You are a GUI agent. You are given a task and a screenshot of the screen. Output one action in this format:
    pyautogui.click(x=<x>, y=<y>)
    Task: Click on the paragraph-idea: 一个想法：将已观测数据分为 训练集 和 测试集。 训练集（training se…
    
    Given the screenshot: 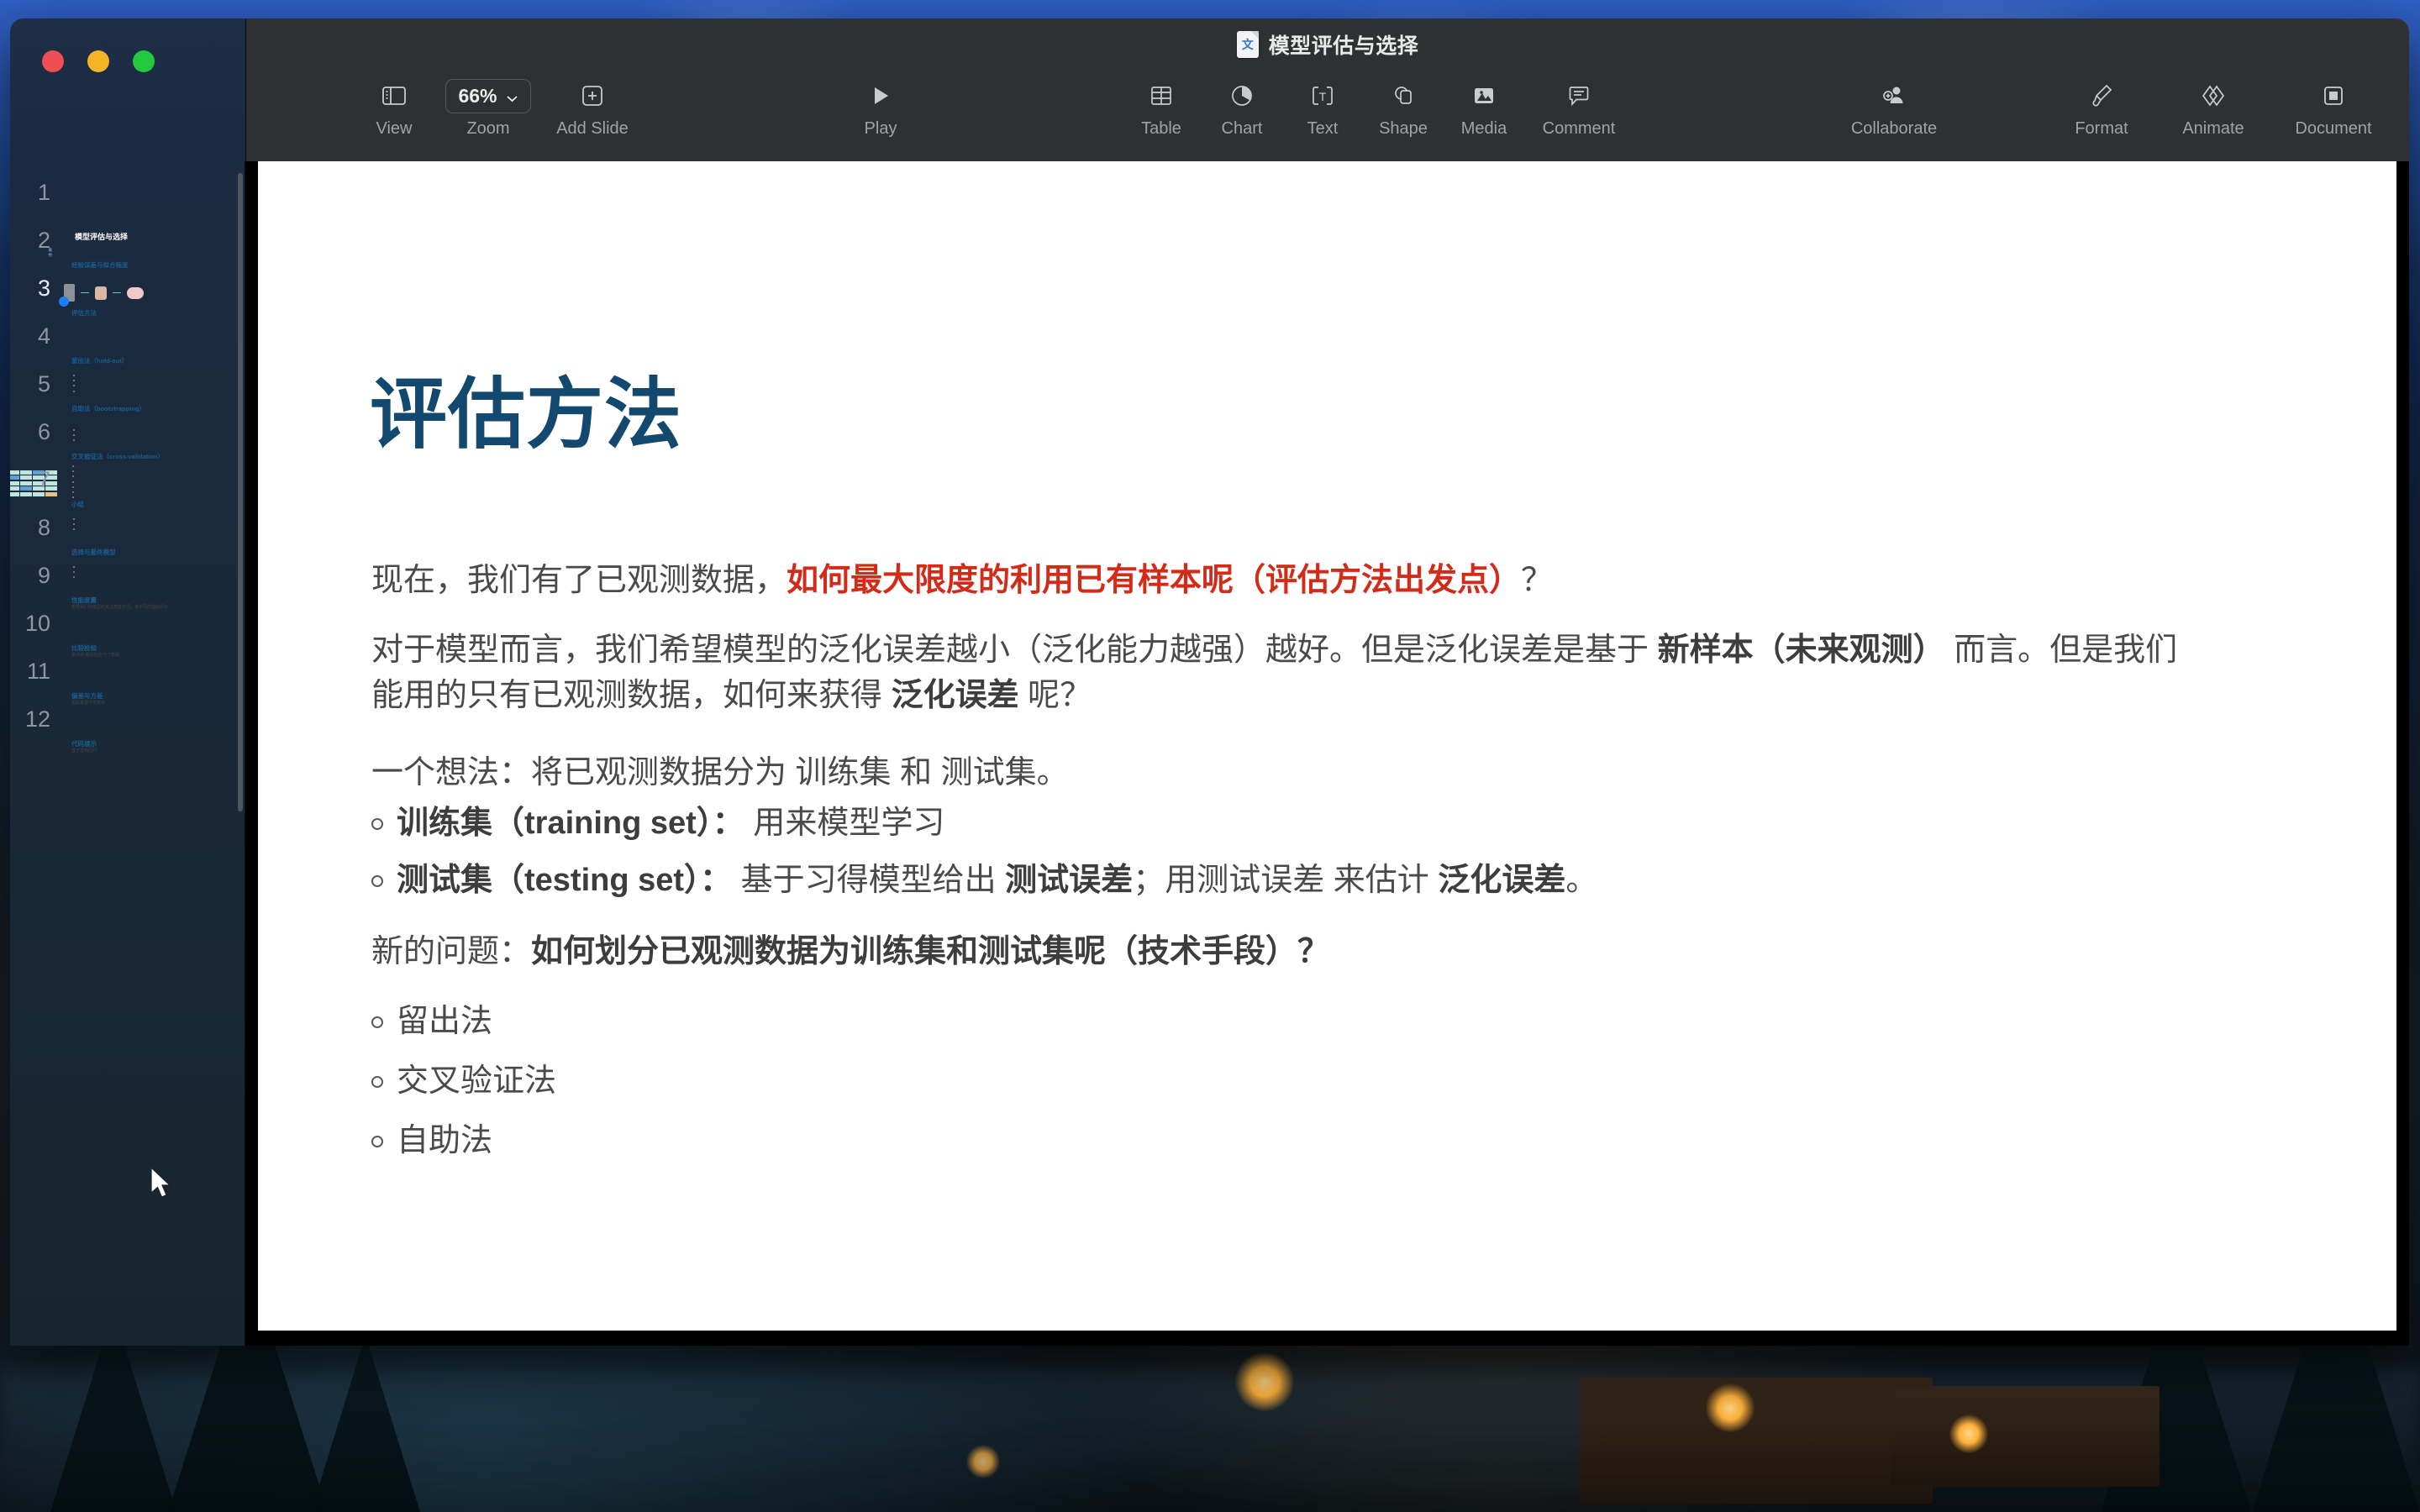 What is the action you would take?
    pyautogui.click(x=1350, y=827)
    